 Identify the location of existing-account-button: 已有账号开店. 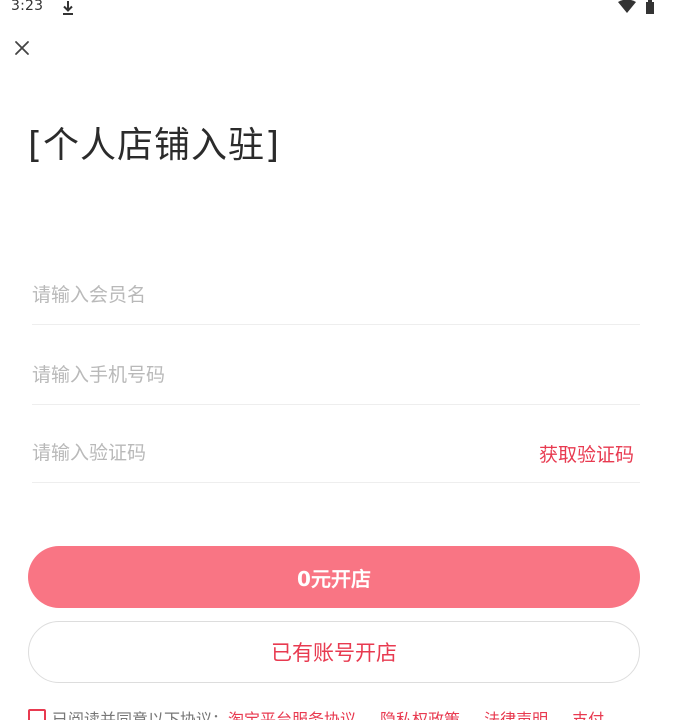
(334, 652).